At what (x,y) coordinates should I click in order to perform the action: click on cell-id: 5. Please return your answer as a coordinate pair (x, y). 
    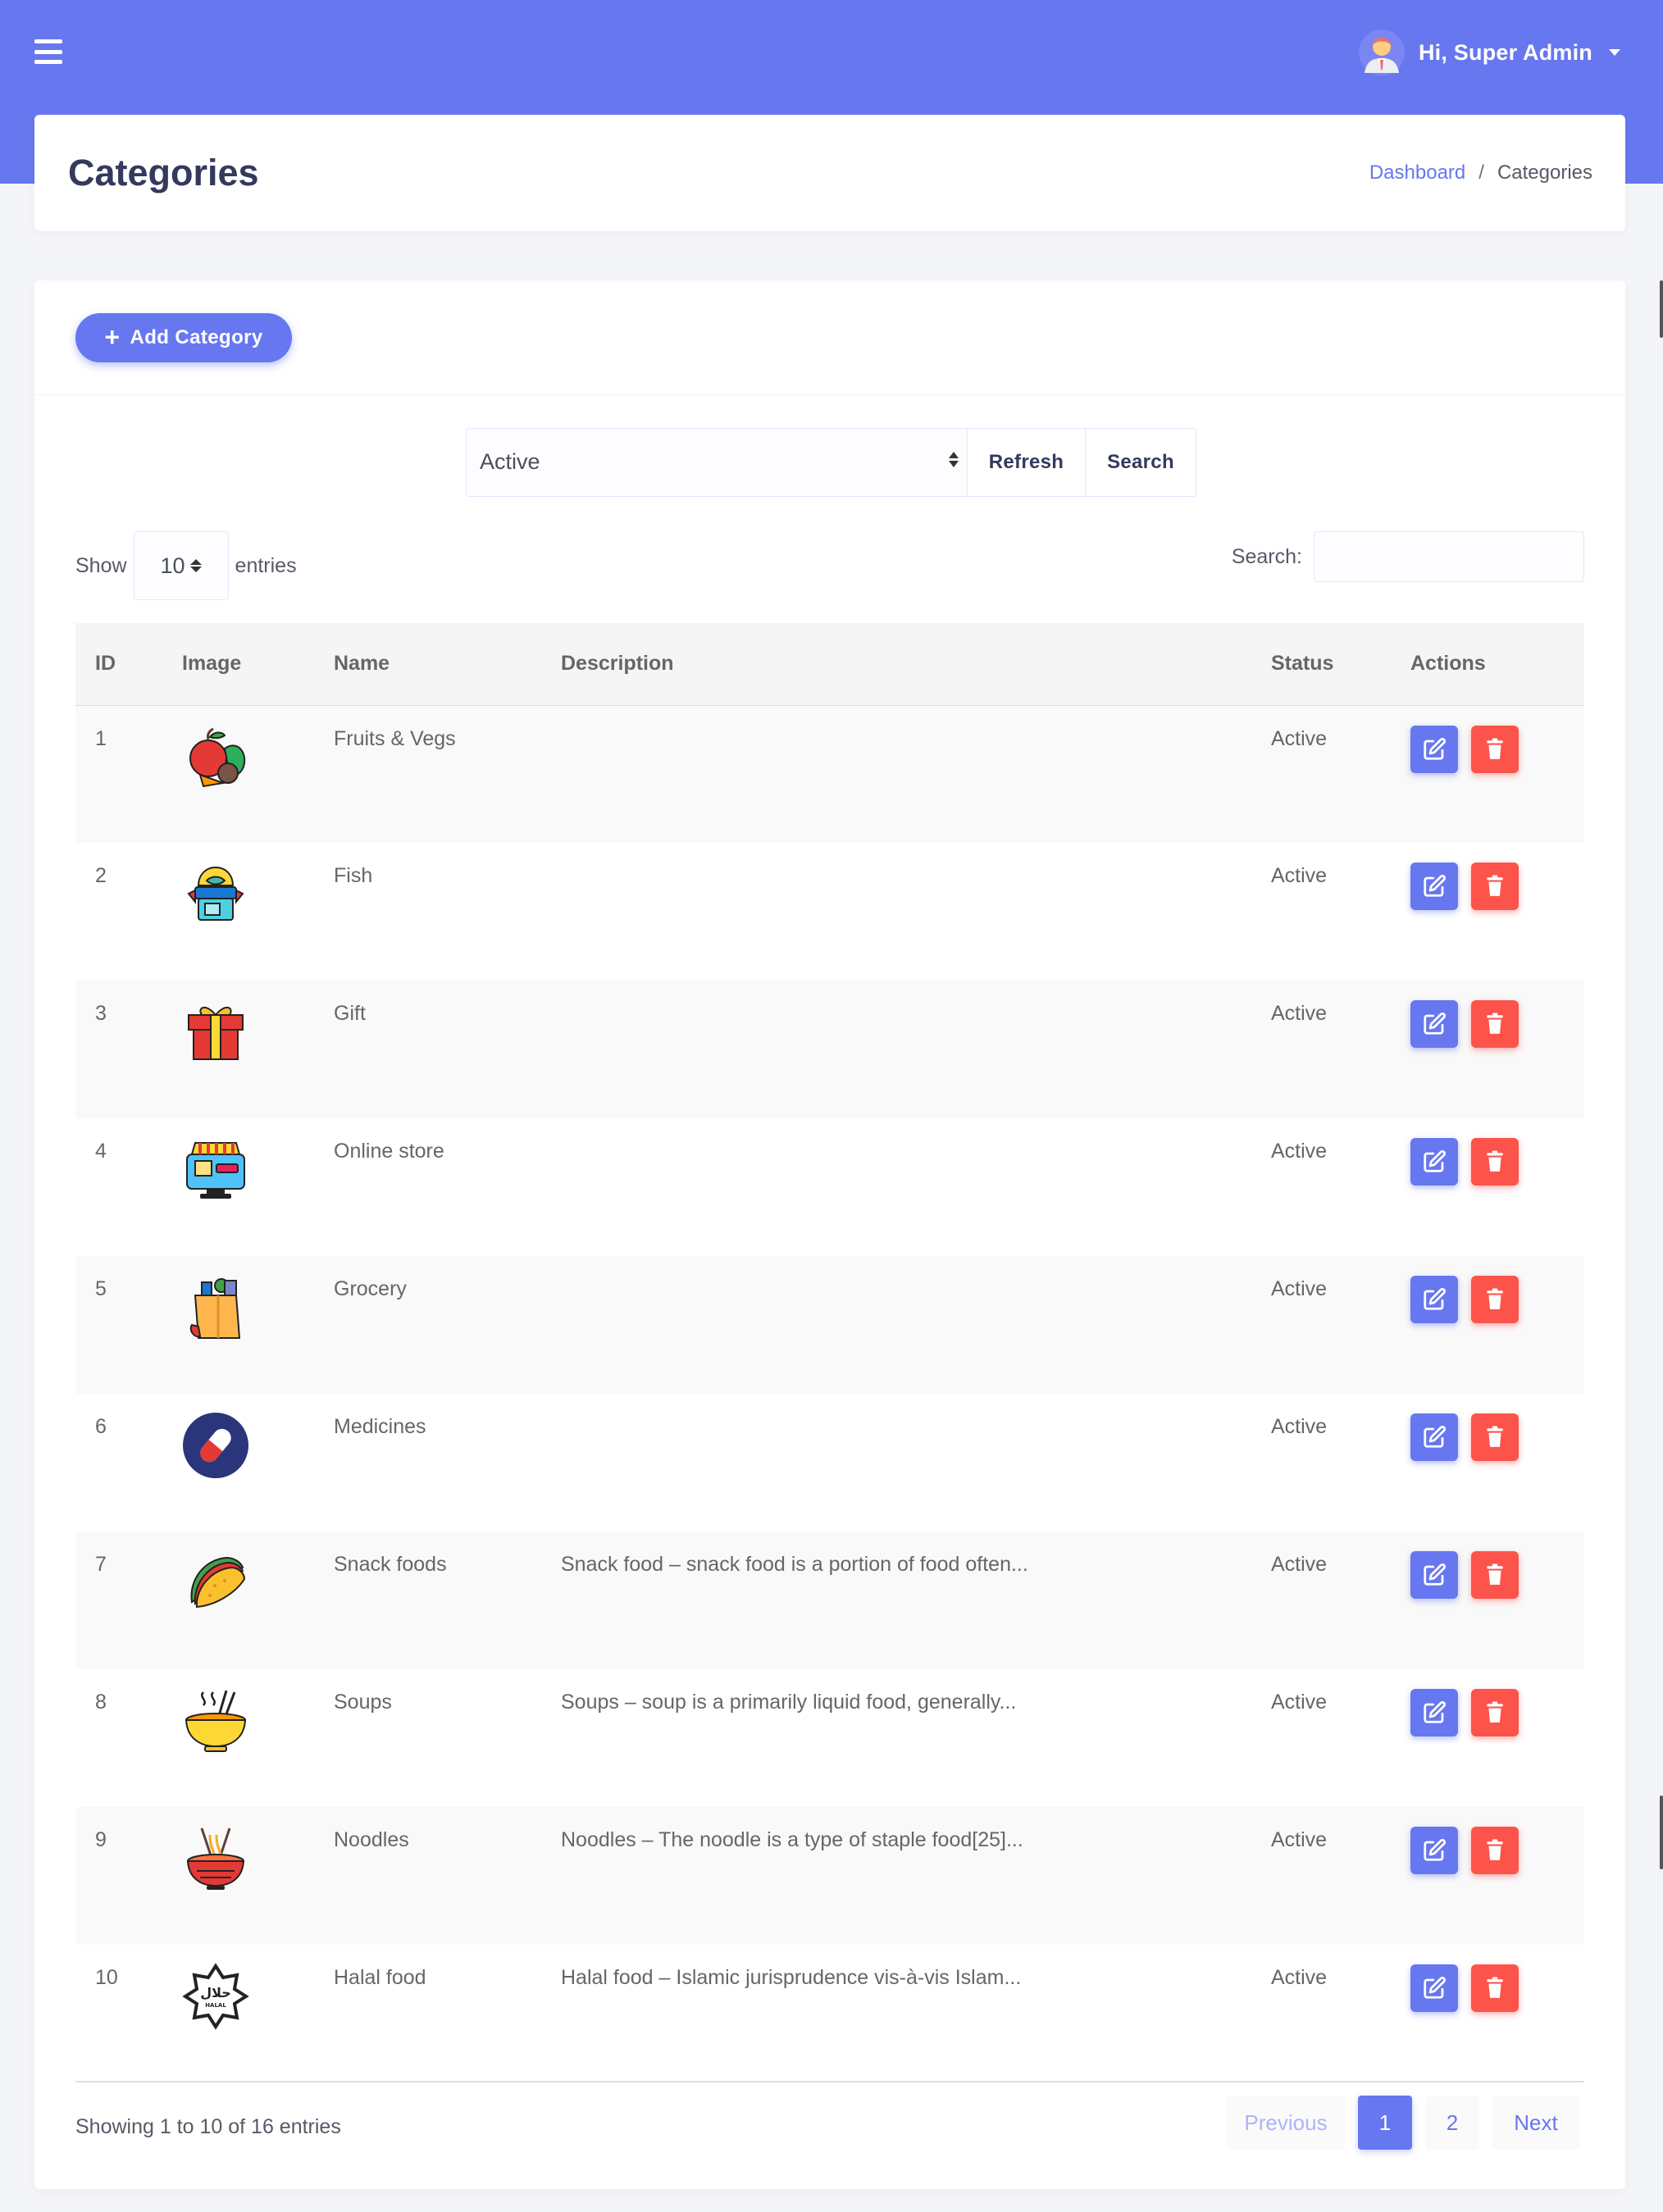
    Looking at the image, I should click on (101, 1289).